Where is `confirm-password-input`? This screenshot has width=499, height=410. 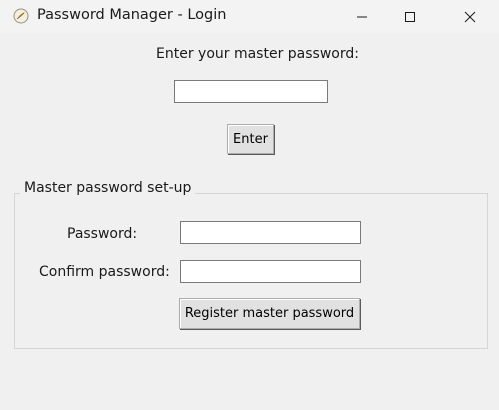 confirm-password-input is located at coordinates (270, 271).